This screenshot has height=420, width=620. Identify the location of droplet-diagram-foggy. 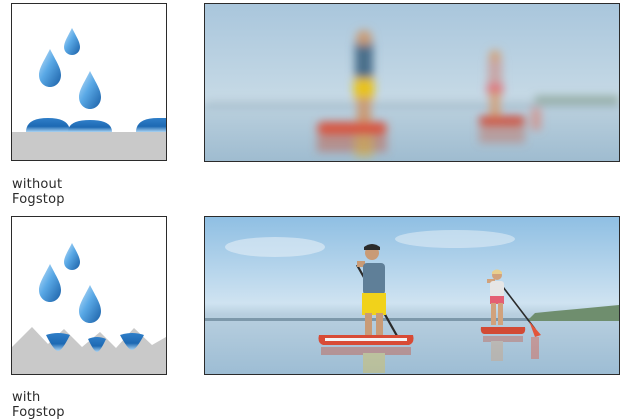
(89, 94).